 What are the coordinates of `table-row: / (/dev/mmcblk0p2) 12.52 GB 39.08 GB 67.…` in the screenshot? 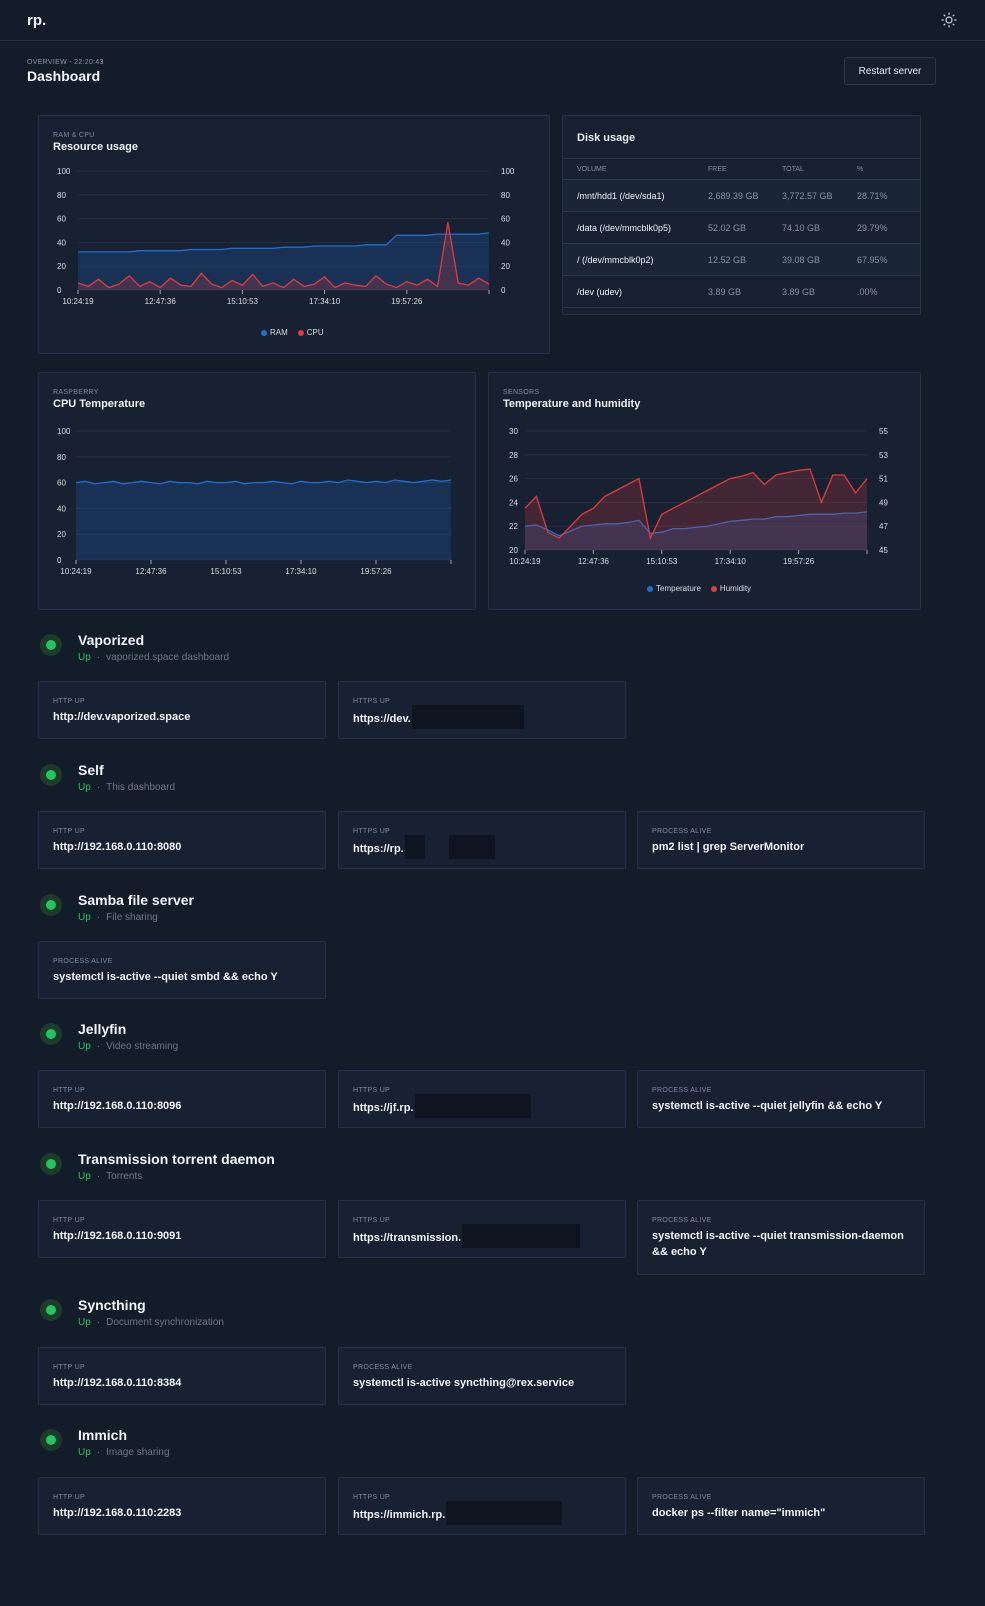 It's located at (741, 259).